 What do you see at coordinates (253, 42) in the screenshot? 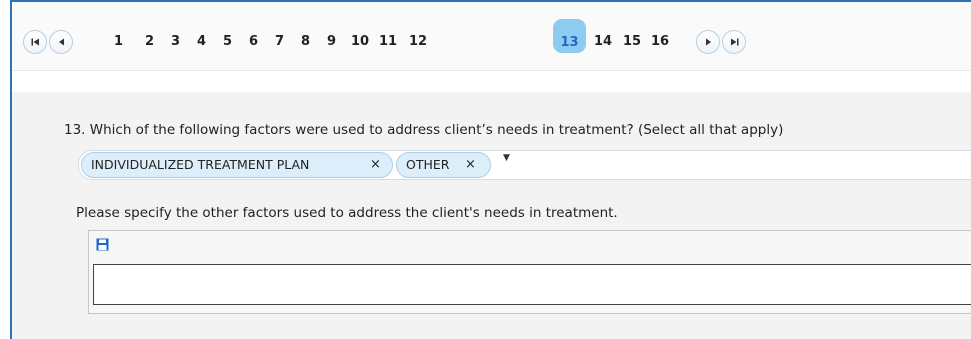
I see `page-link-6: 6` at bounding box center [253, 42].